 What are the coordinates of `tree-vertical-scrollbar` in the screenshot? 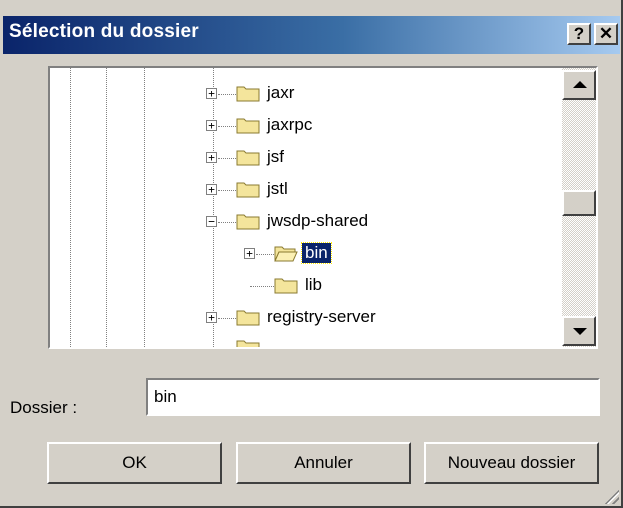 It's located at (579, 207).